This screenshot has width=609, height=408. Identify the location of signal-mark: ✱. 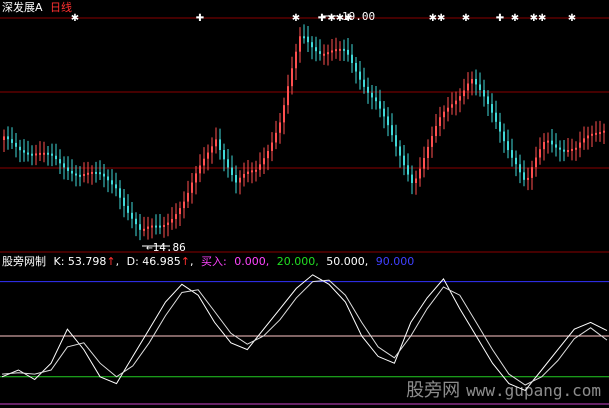
(296, 18).